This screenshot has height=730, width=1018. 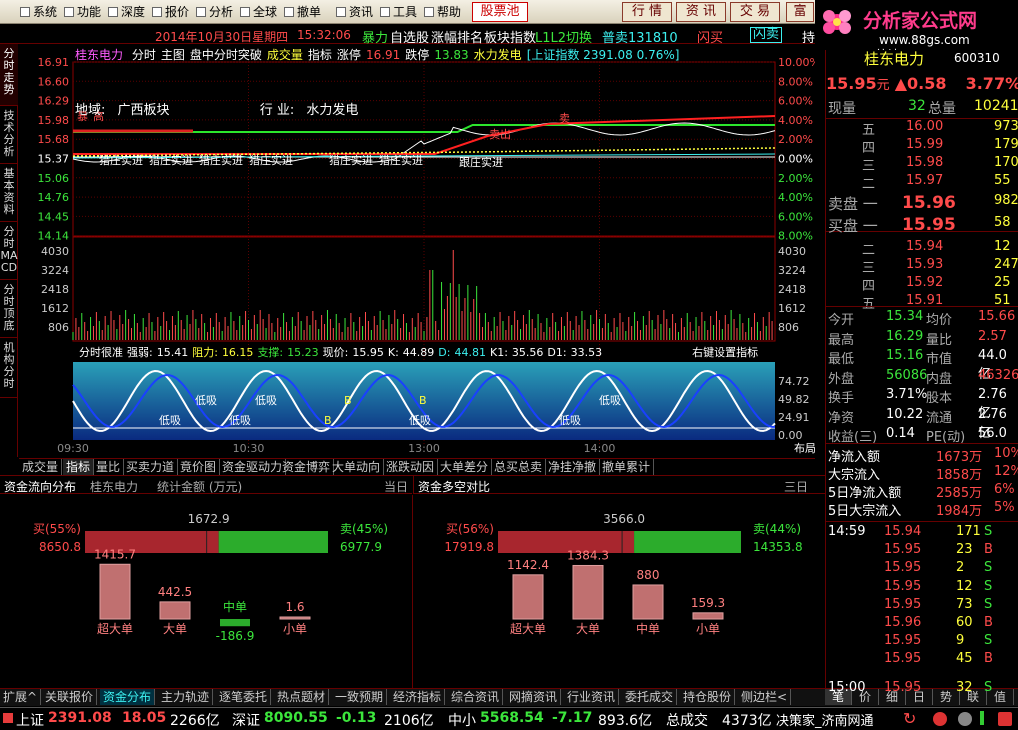 What do you see at coordinates (442, 12) in the screenshot?
I see `menu-item-9: 帮助` at bounding box center [442, 12].